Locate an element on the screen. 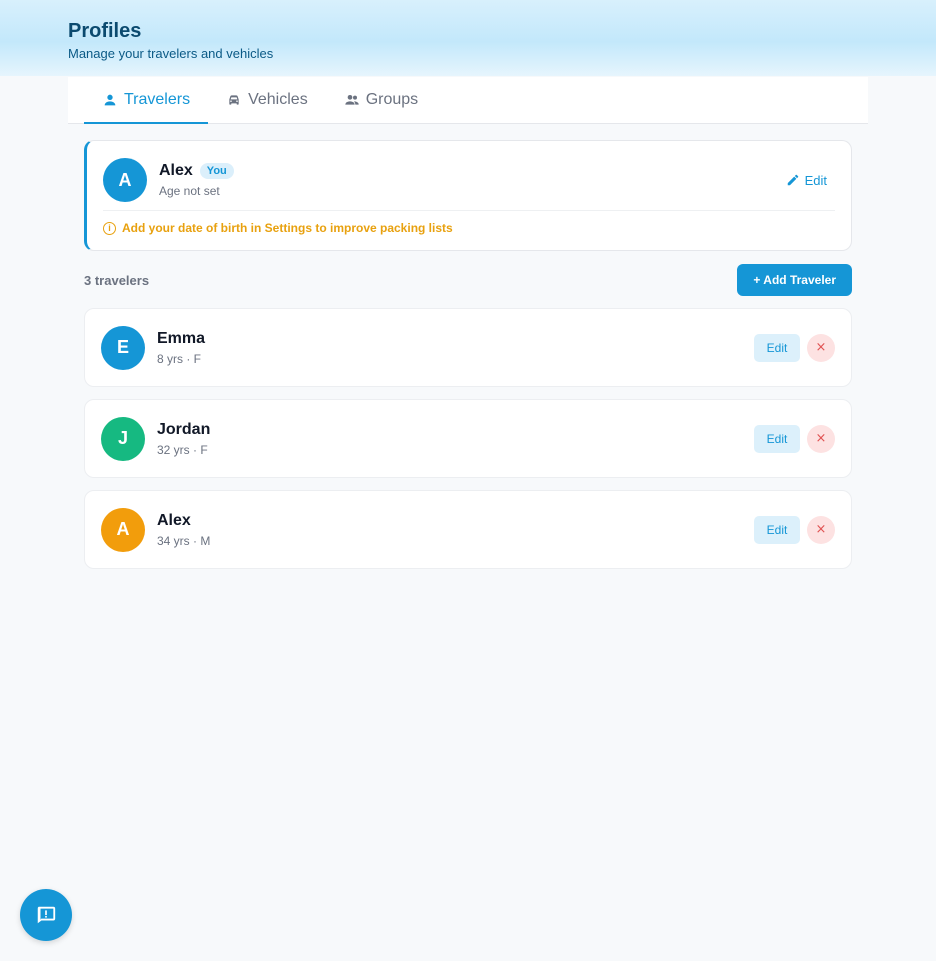 The height and width of the screenshot is (961, 936). car-icon is located at coordinates (234, 100).